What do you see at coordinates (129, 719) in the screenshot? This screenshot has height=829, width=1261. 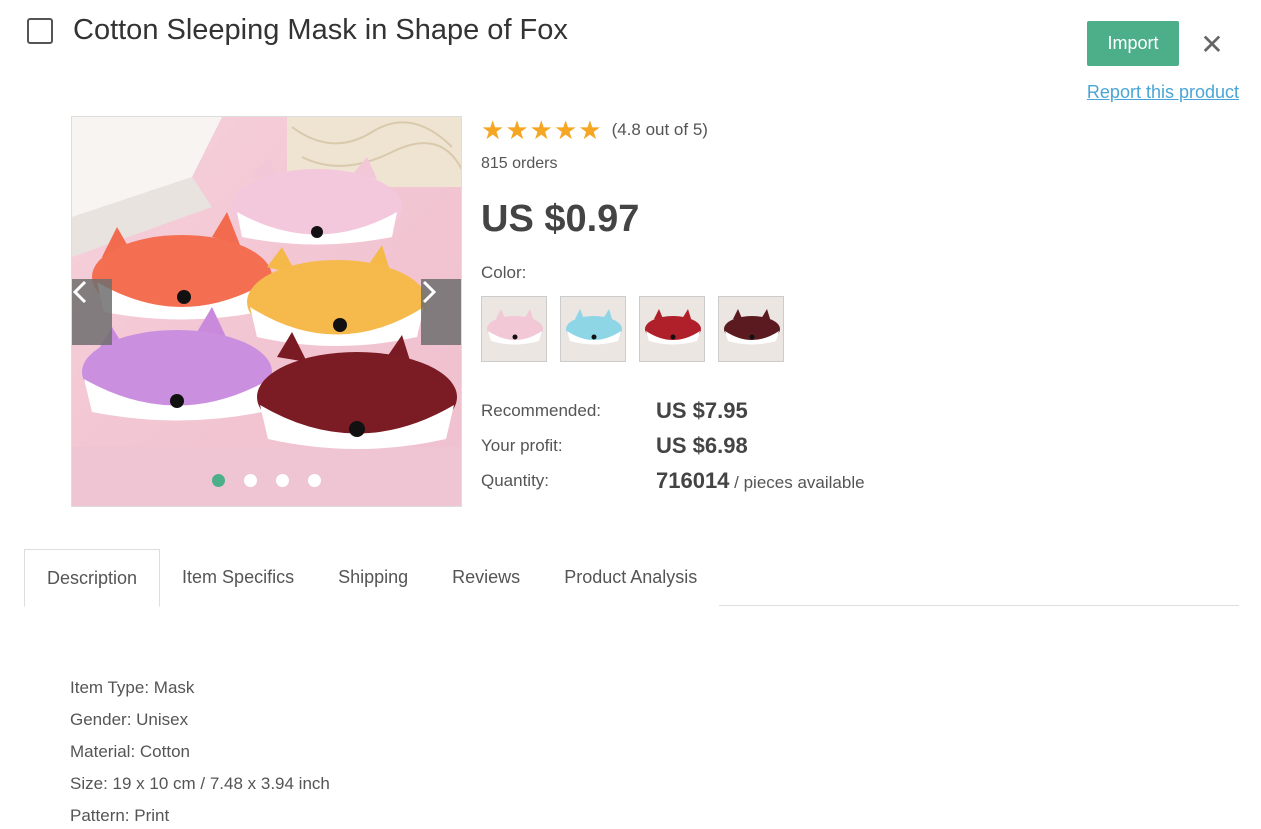 I see `description-item: Gender: Unisex` at bounding box center [129, 719].